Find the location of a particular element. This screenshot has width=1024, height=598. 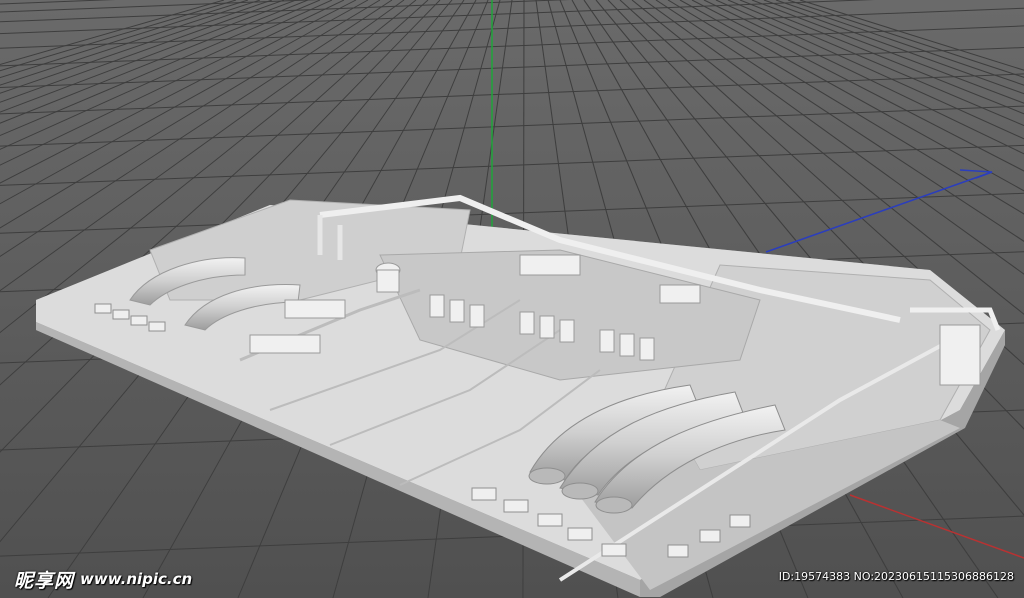

outlet-pipe-2-mouth is located at coordinates (580, 491).